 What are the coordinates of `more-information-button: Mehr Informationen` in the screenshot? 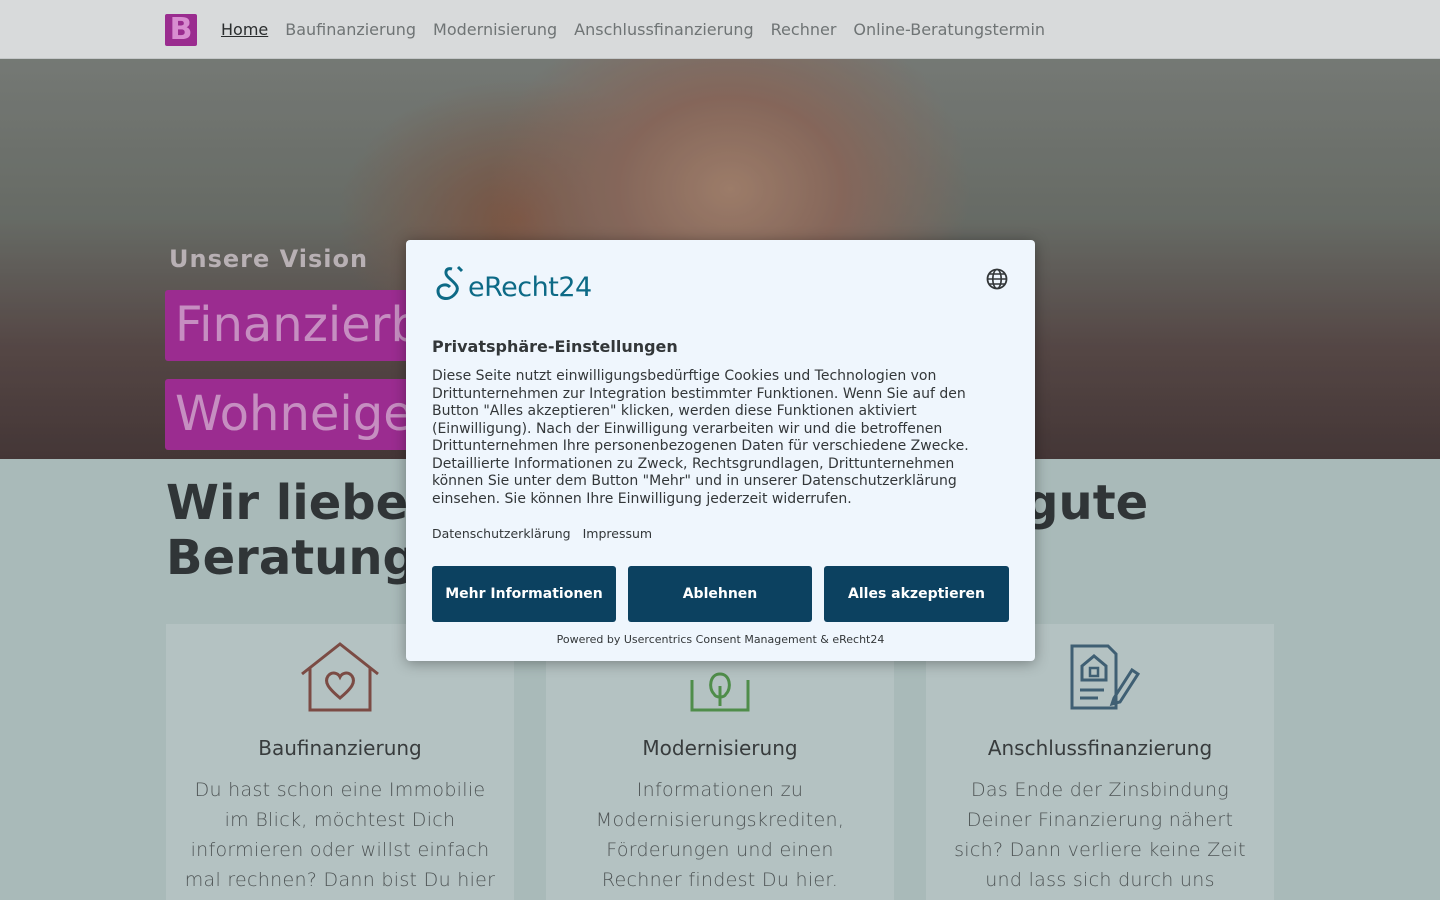 It's located at (524, 594).